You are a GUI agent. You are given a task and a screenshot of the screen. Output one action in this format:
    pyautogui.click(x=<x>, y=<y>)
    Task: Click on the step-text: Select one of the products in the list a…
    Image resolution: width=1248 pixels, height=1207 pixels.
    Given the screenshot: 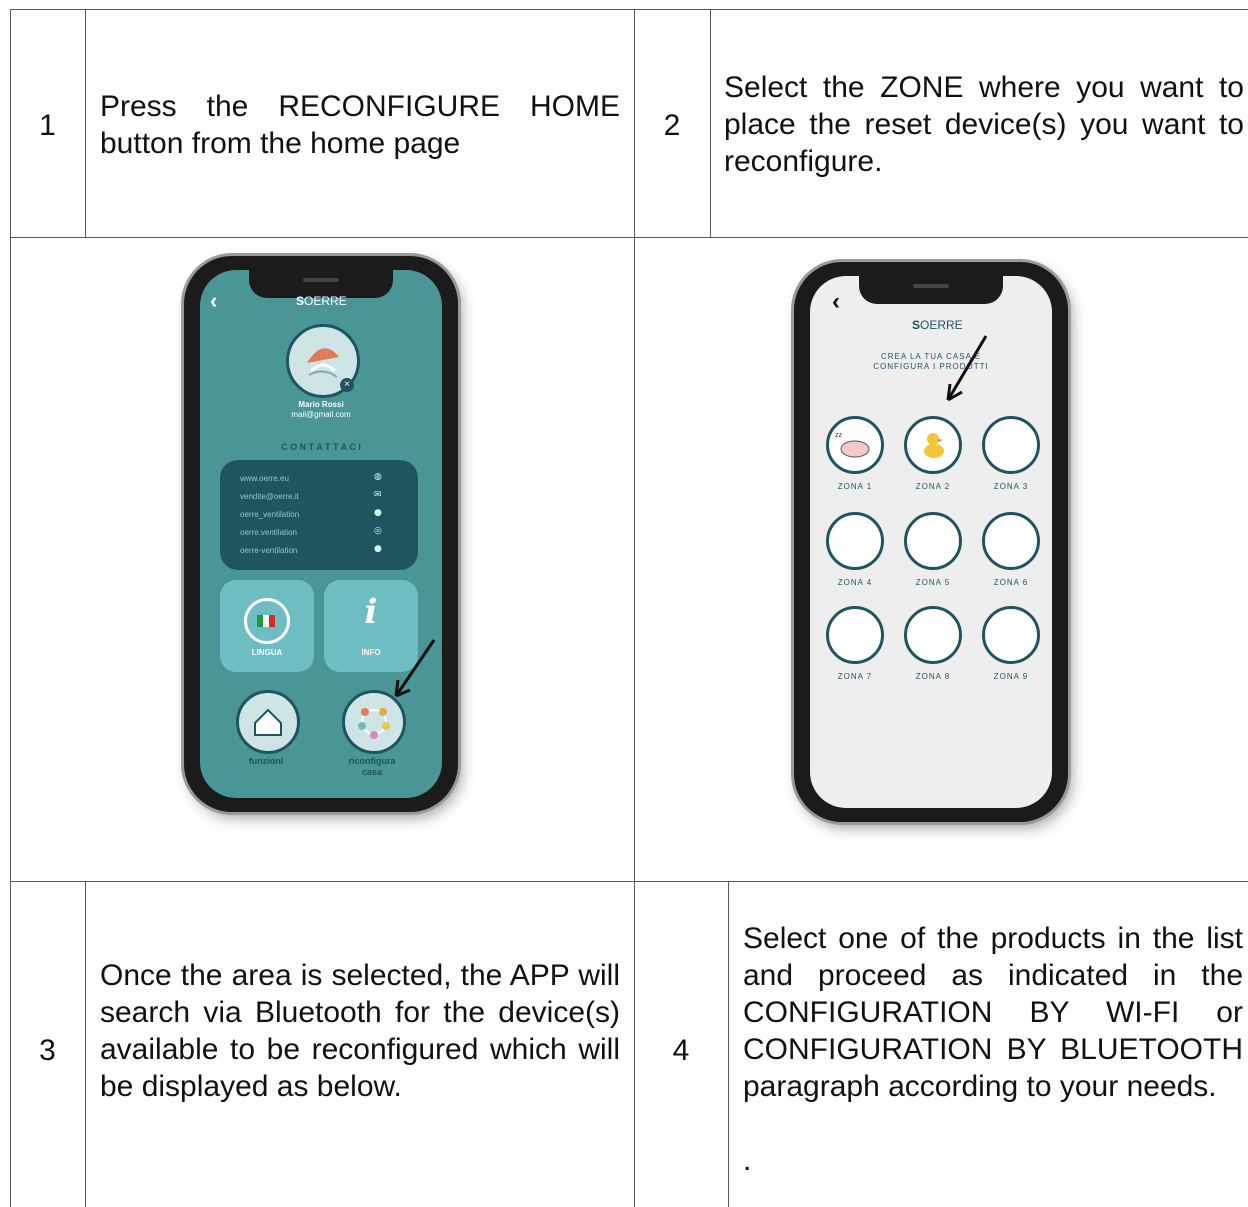 What is the action you would take?
    pyautogui.click(x=993, y=1012)
    